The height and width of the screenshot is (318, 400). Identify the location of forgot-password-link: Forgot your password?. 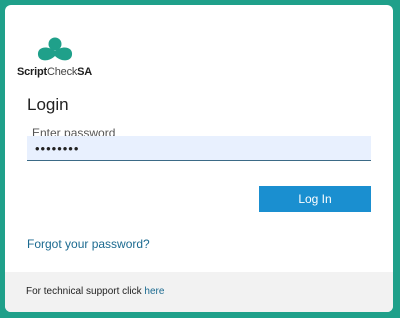
(88, 244).